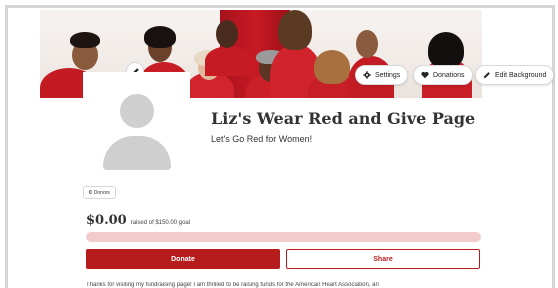 The image size is (558, 288). Describe the element at coordinates (486, 75) in the screenshot. I see `pencil-icon` at that location.